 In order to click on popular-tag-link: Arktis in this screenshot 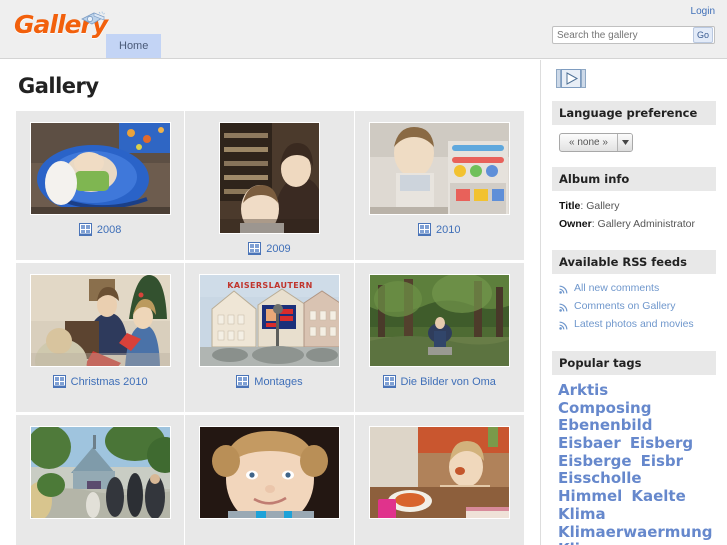, I will do `click(583, 390)`.